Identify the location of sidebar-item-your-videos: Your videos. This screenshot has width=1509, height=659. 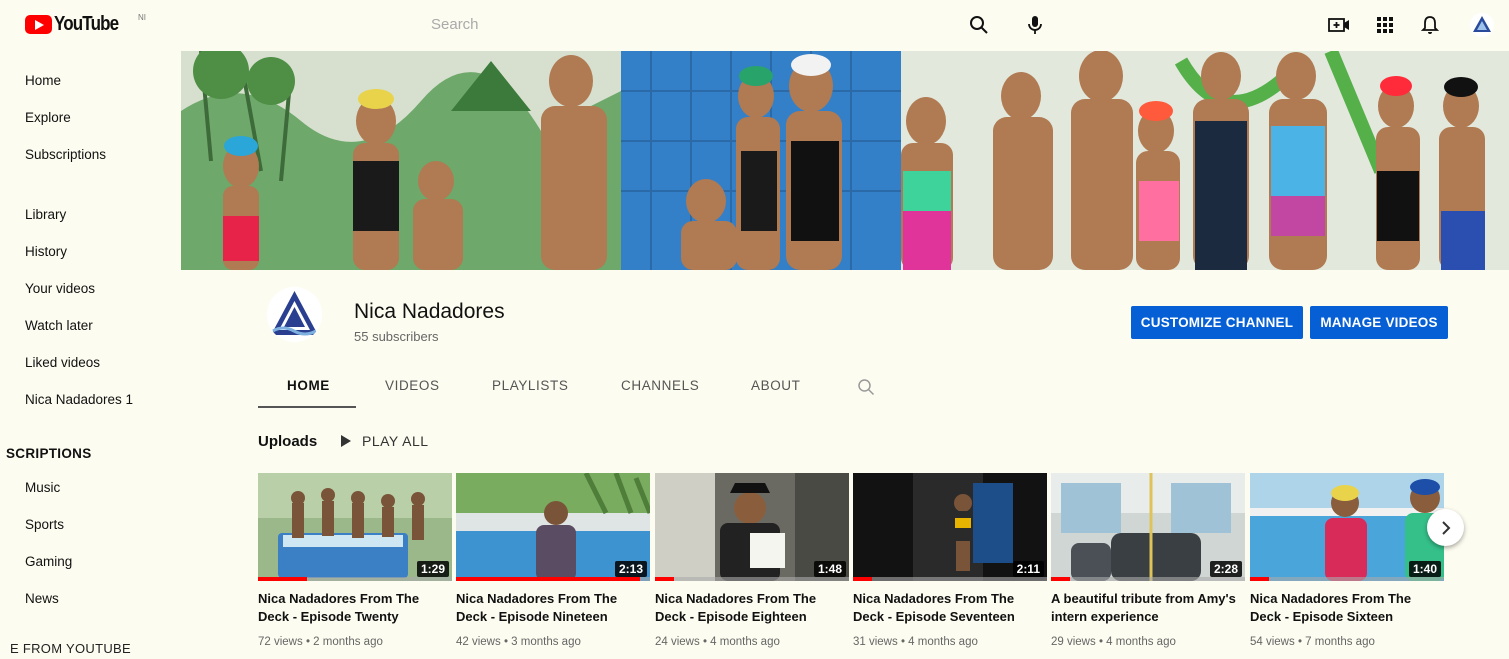
(60, 288).